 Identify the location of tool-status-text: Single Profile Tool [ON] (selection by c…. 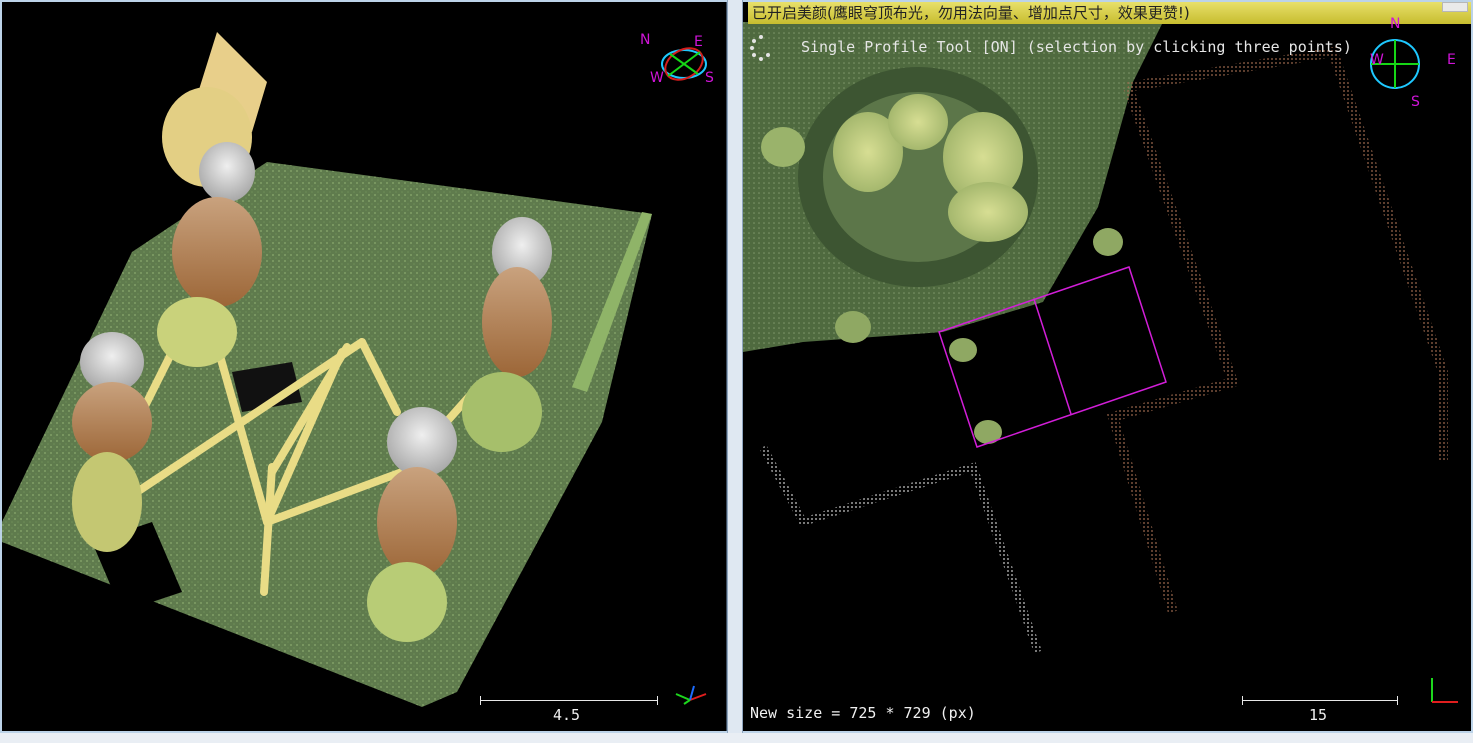
(1076, 47).